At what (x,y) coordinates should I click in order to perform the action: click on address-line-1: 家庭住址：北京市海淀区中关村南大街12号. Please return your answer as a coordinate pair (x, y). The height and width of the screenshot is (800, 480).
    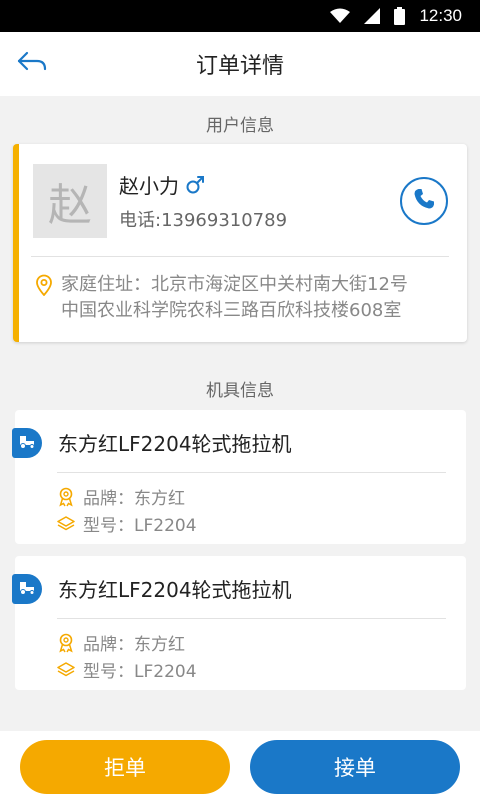
    Looking at the image, I should click on (234, 284).